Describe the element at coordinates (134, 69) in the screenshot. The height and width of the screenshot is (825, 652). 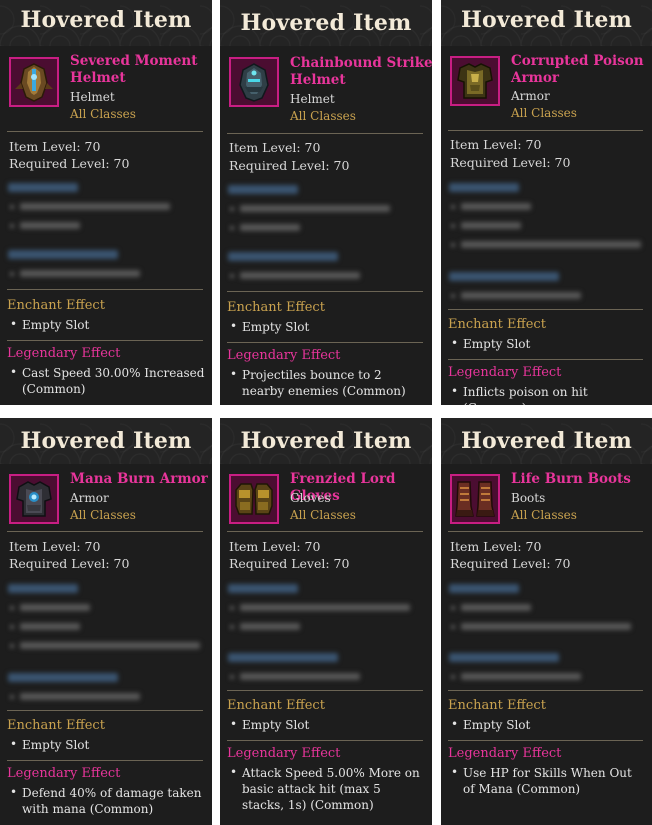
I see `item-name: Severed Moment Helmet` at that location.